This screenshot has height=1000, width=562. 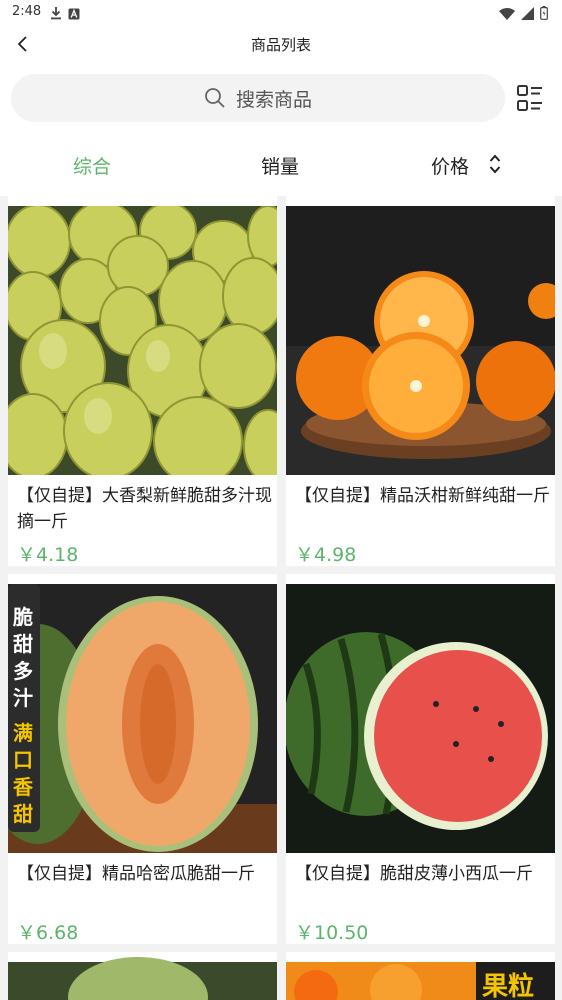 What do you see at coordinates (27, 11) in the screenshot?
I see `status-time: 2:48` at bounding box center [27, 11].